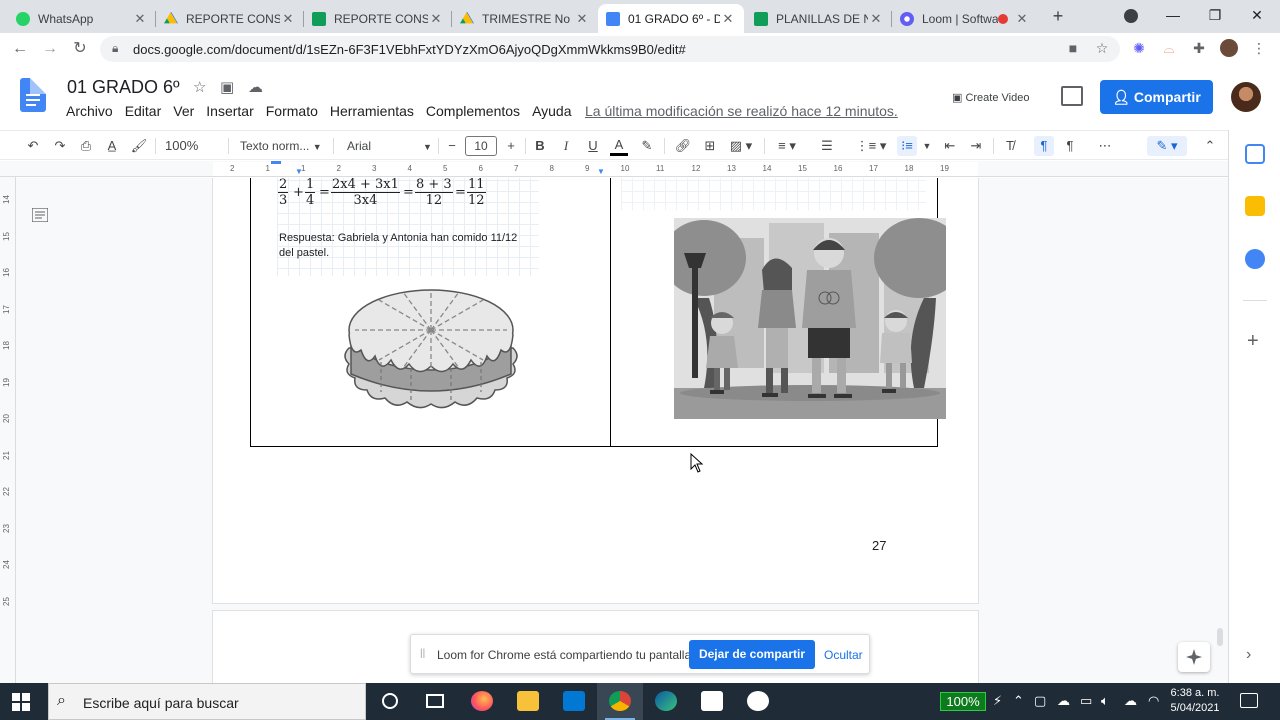 This screenshot has width=1280, height=720. Describe the element at coordinates (139, 146) in the screenshot. I see `paint-format-icon: 🖌︎` at that location.